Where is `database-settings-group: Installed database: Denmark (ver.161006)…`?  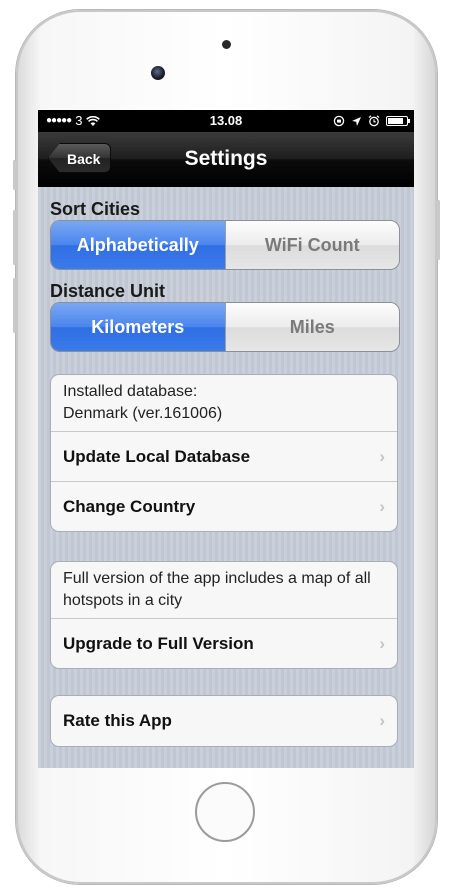 database-settings-group: Installed database: Denmark (ver.161006)… is located at coordinates (224, 453).